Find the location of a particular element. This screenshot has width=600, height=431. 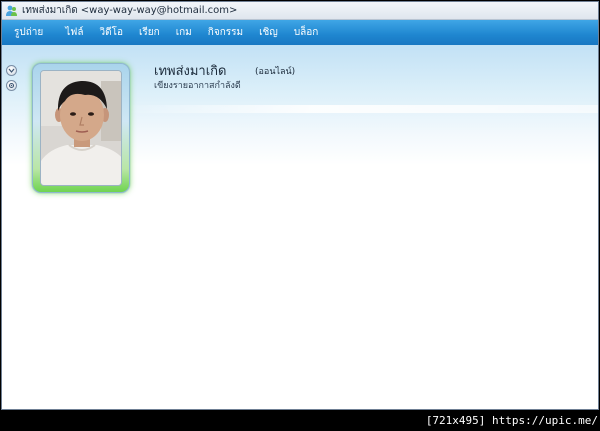

contact-display-picture-frame is located at coordinates (81, 128).